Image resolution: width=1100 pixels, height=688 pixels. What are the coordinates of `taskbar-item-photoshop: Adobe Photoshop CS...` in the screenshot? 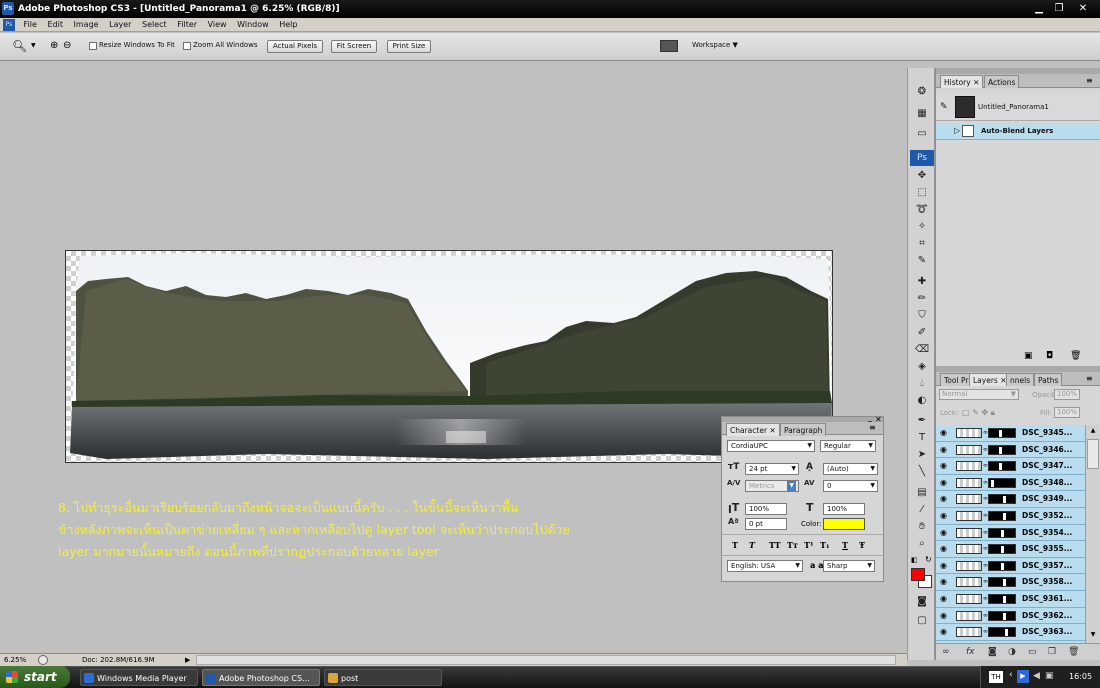 It's located at (261, 677).